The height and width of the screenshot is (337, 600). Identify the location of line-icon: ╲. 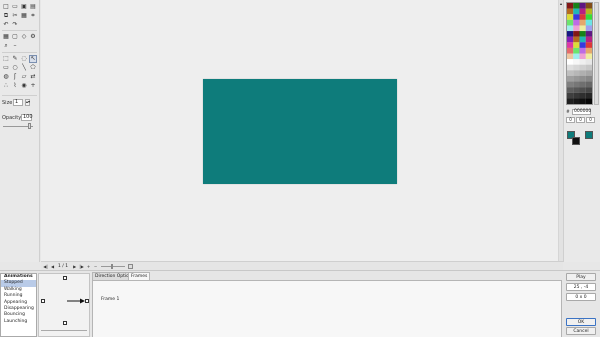
(24, 68).